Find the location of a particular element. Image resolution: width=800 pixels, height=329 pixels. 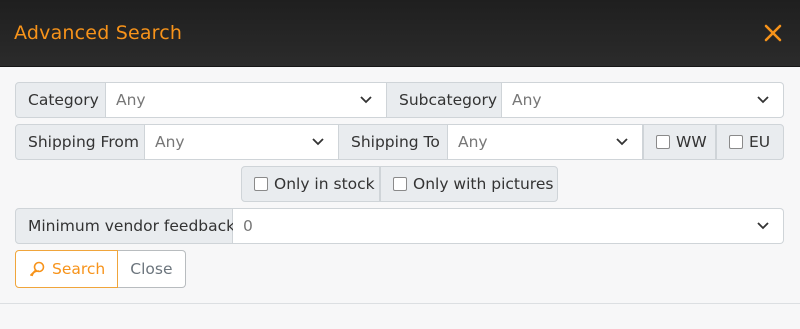

shipping-to-value: Any is located at coordinates (473, 142).